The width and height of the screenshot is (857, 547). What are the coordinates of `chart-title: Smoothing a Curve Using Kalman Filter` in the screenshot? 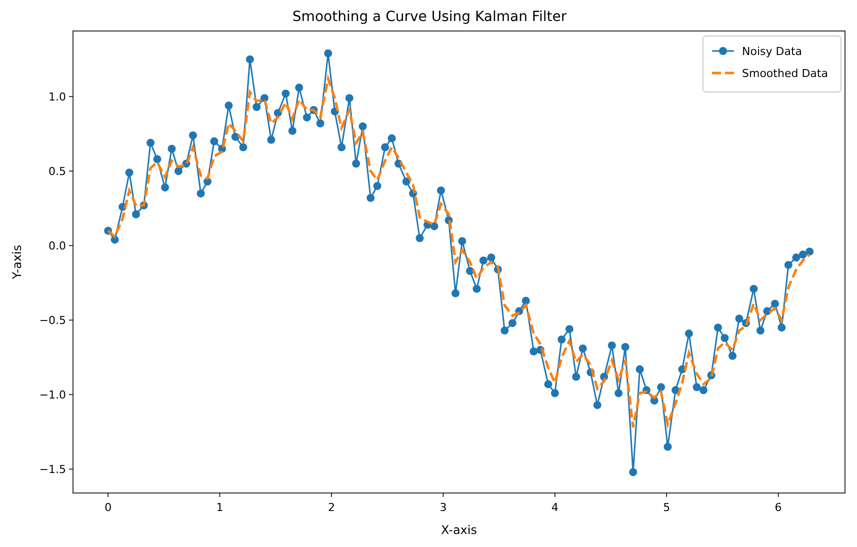 It's located at (429, 17).